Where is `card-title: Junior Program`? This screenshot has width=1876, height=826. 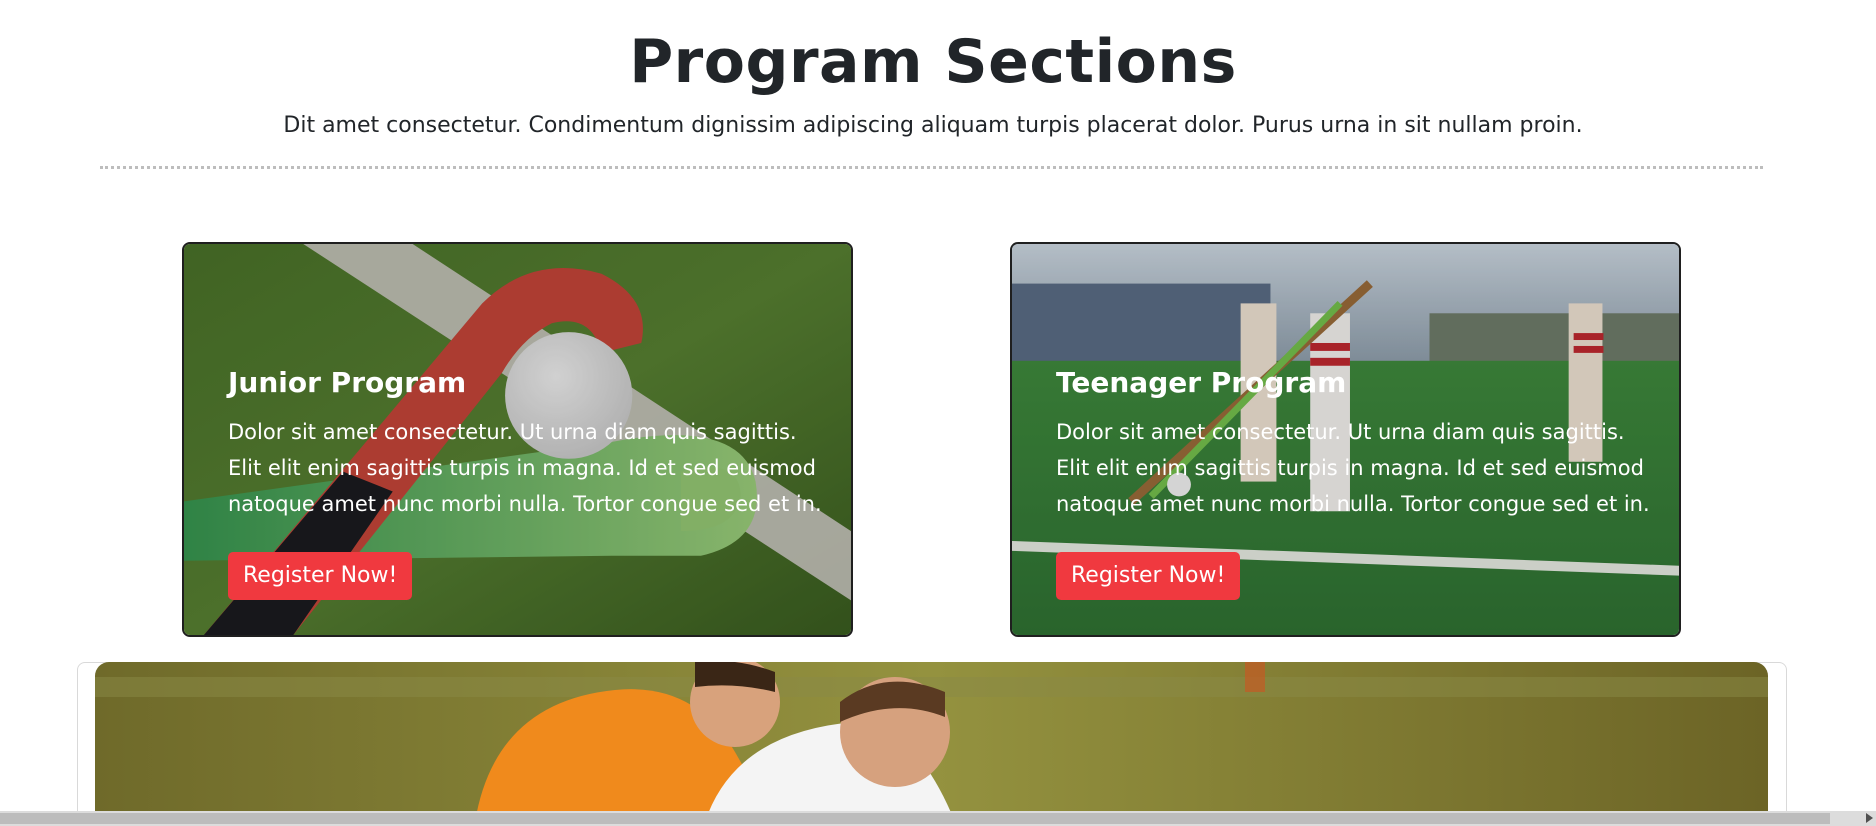 card-title: Junior Program is located at coordinates (347, 382).